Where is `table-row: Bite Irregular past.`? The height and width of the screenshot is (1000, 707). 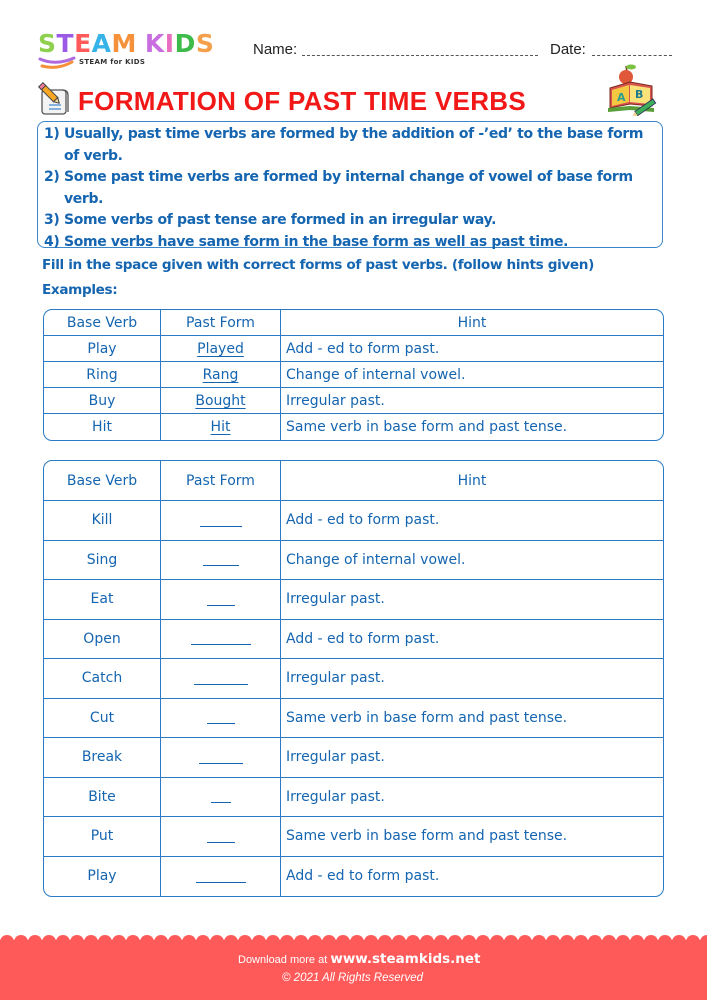 table-row: Bite Irregular past. is located at coordinates (353, 797).